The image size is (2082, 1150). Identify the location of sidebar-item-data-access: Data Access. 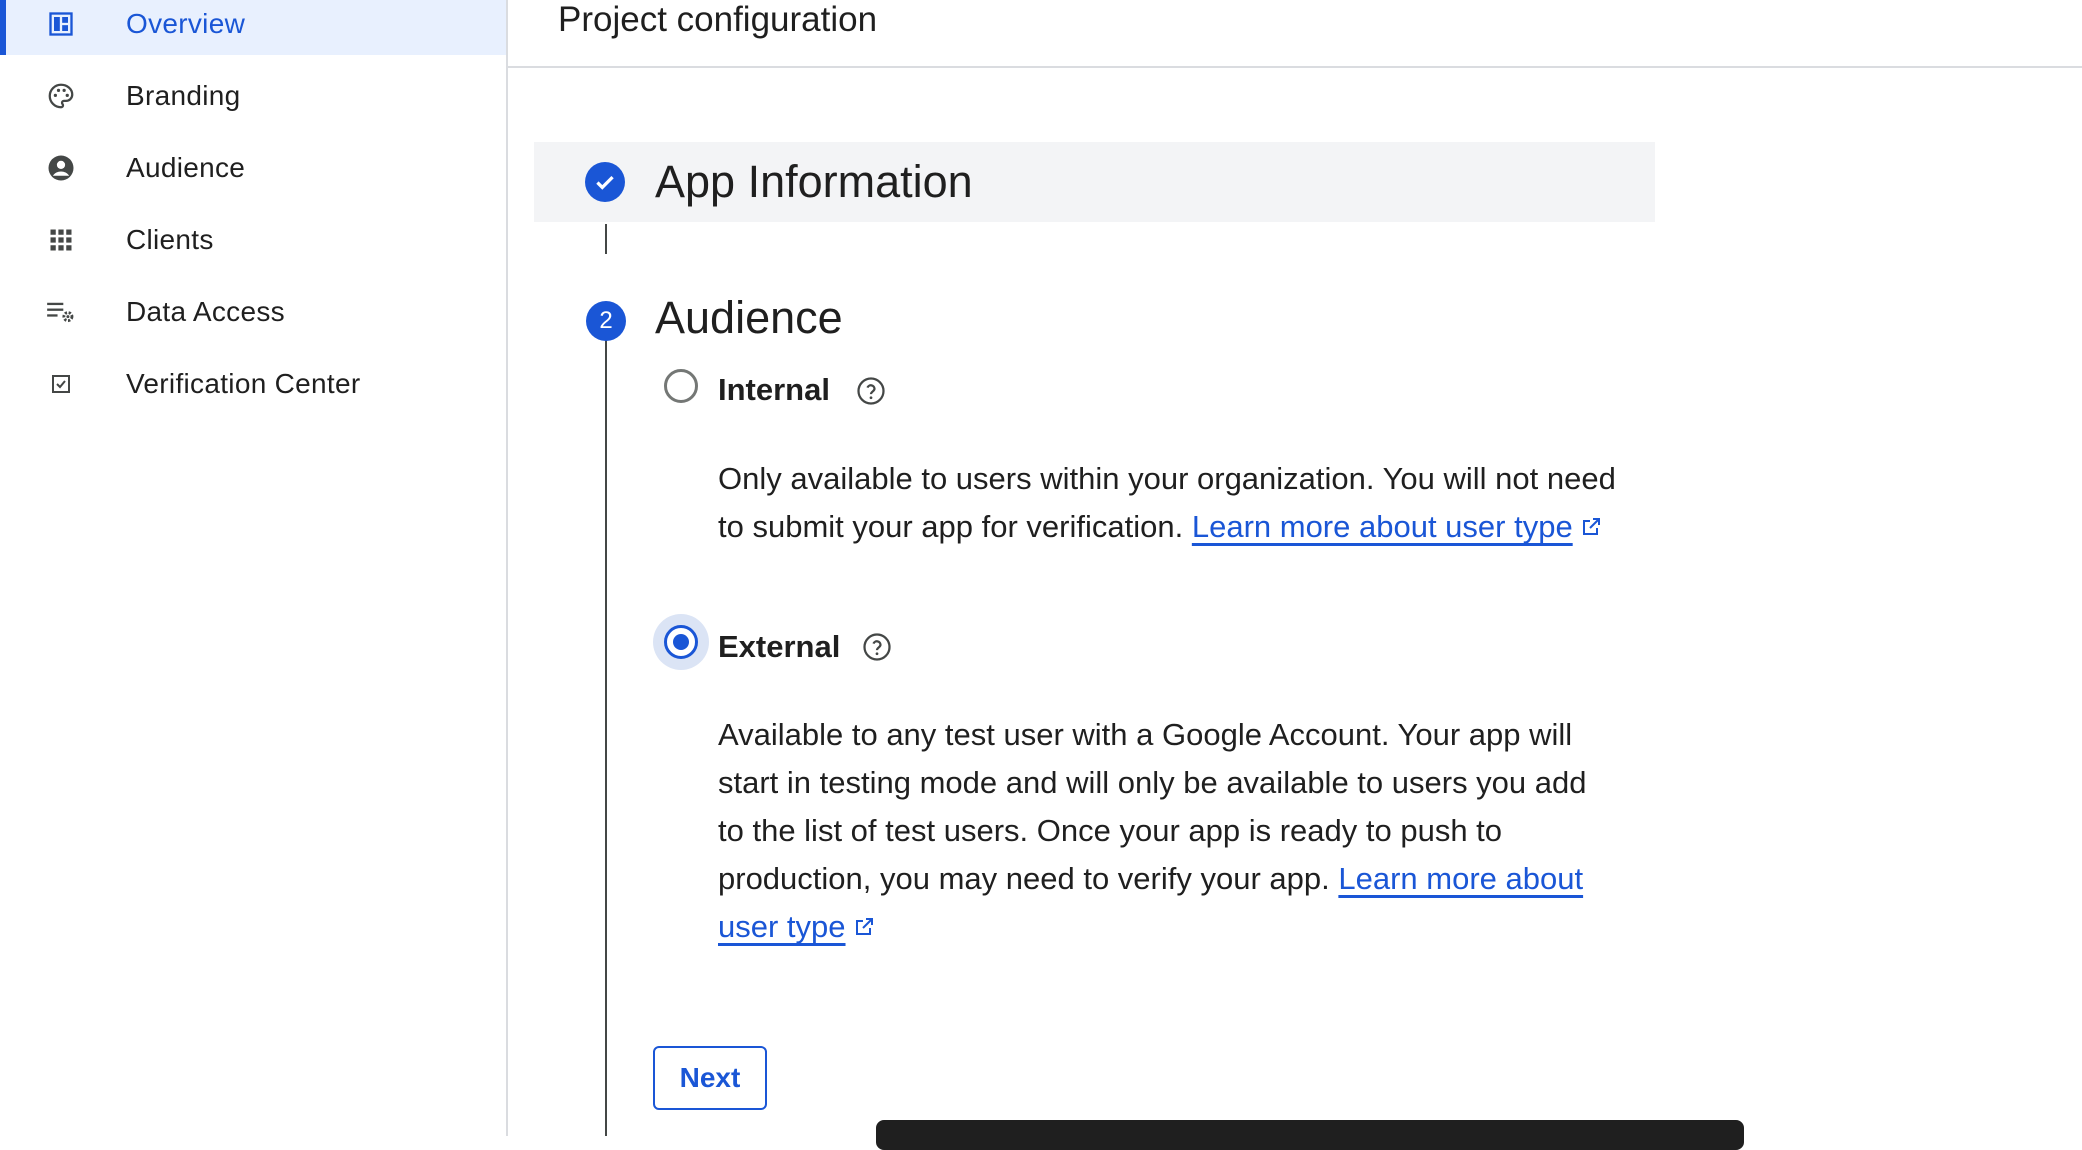
(253, 312).